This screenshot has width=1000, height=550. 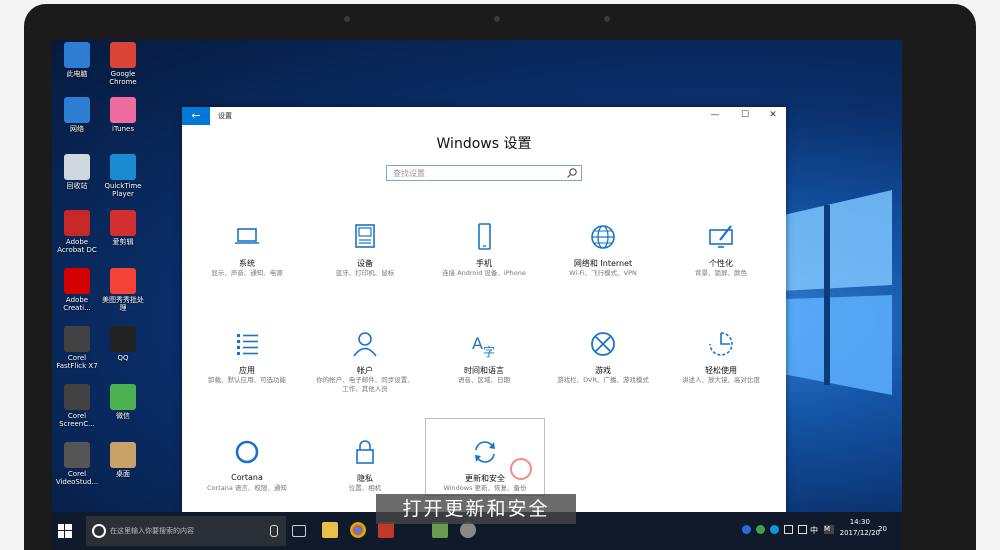 I want to click on desktop-icon: 桌面, so click(x=123, y=460).